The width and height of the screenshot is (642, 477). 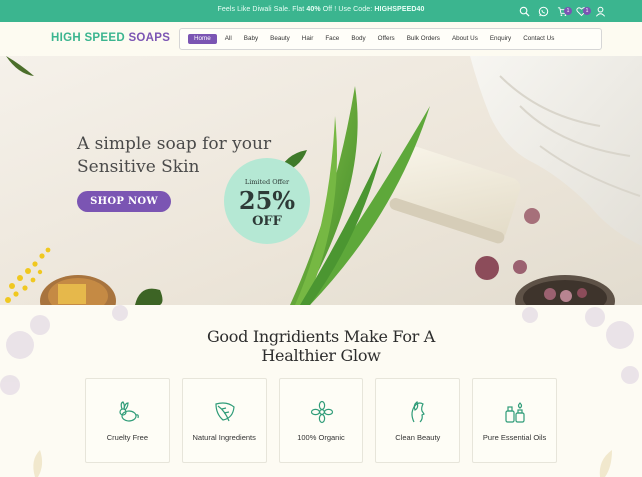 What do you see at coordinates (308, 39) in the screenshot?
I see `nav-item-hair: Hair` at bounding box center [308, 39].